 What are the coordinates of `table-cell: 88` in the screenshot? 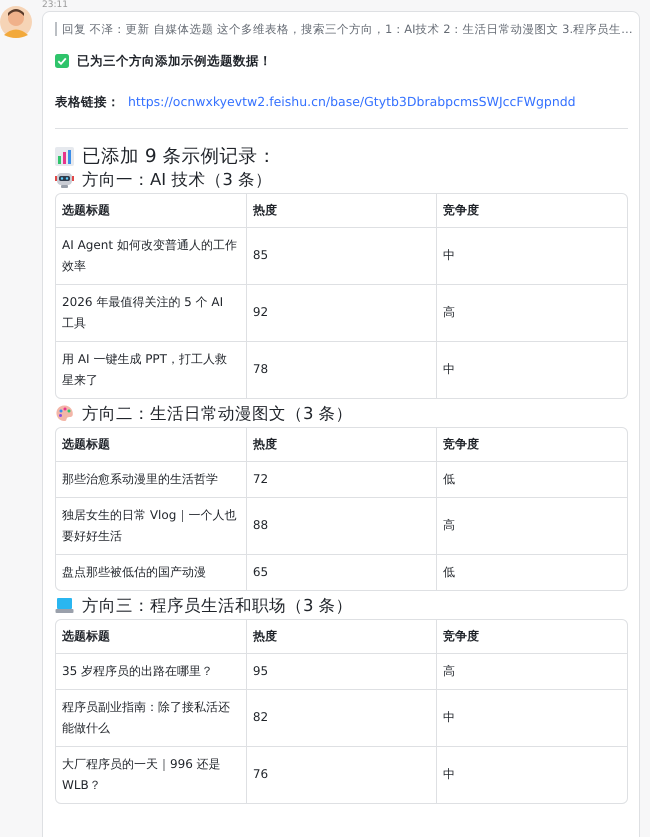 It's located at (341, 525).